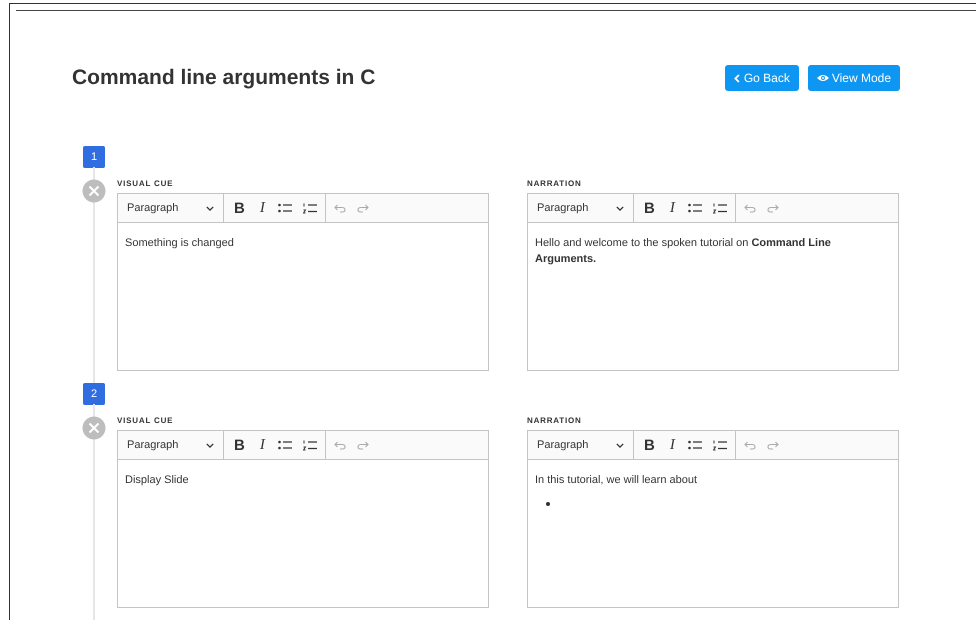 The image size is (976, 620). I want to click on chevron-left-icon, so click(737, 78).